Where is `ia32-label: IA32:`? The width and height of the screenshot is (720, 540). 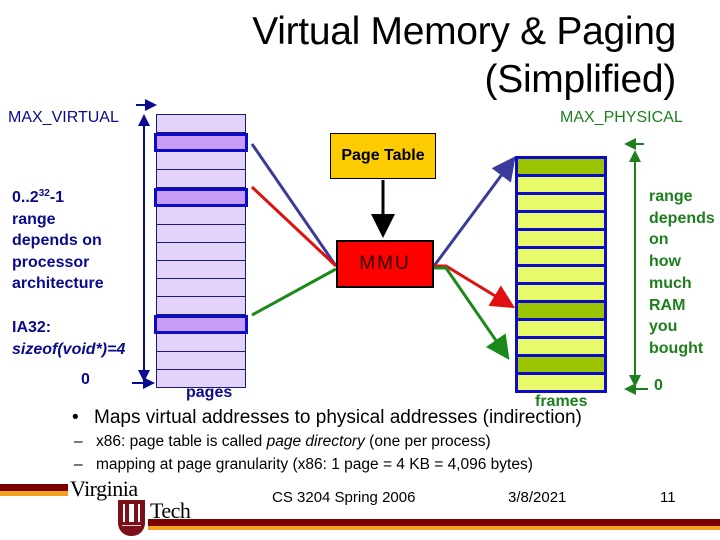 ia32-label: IA32: is located at coordinates (32, 327).